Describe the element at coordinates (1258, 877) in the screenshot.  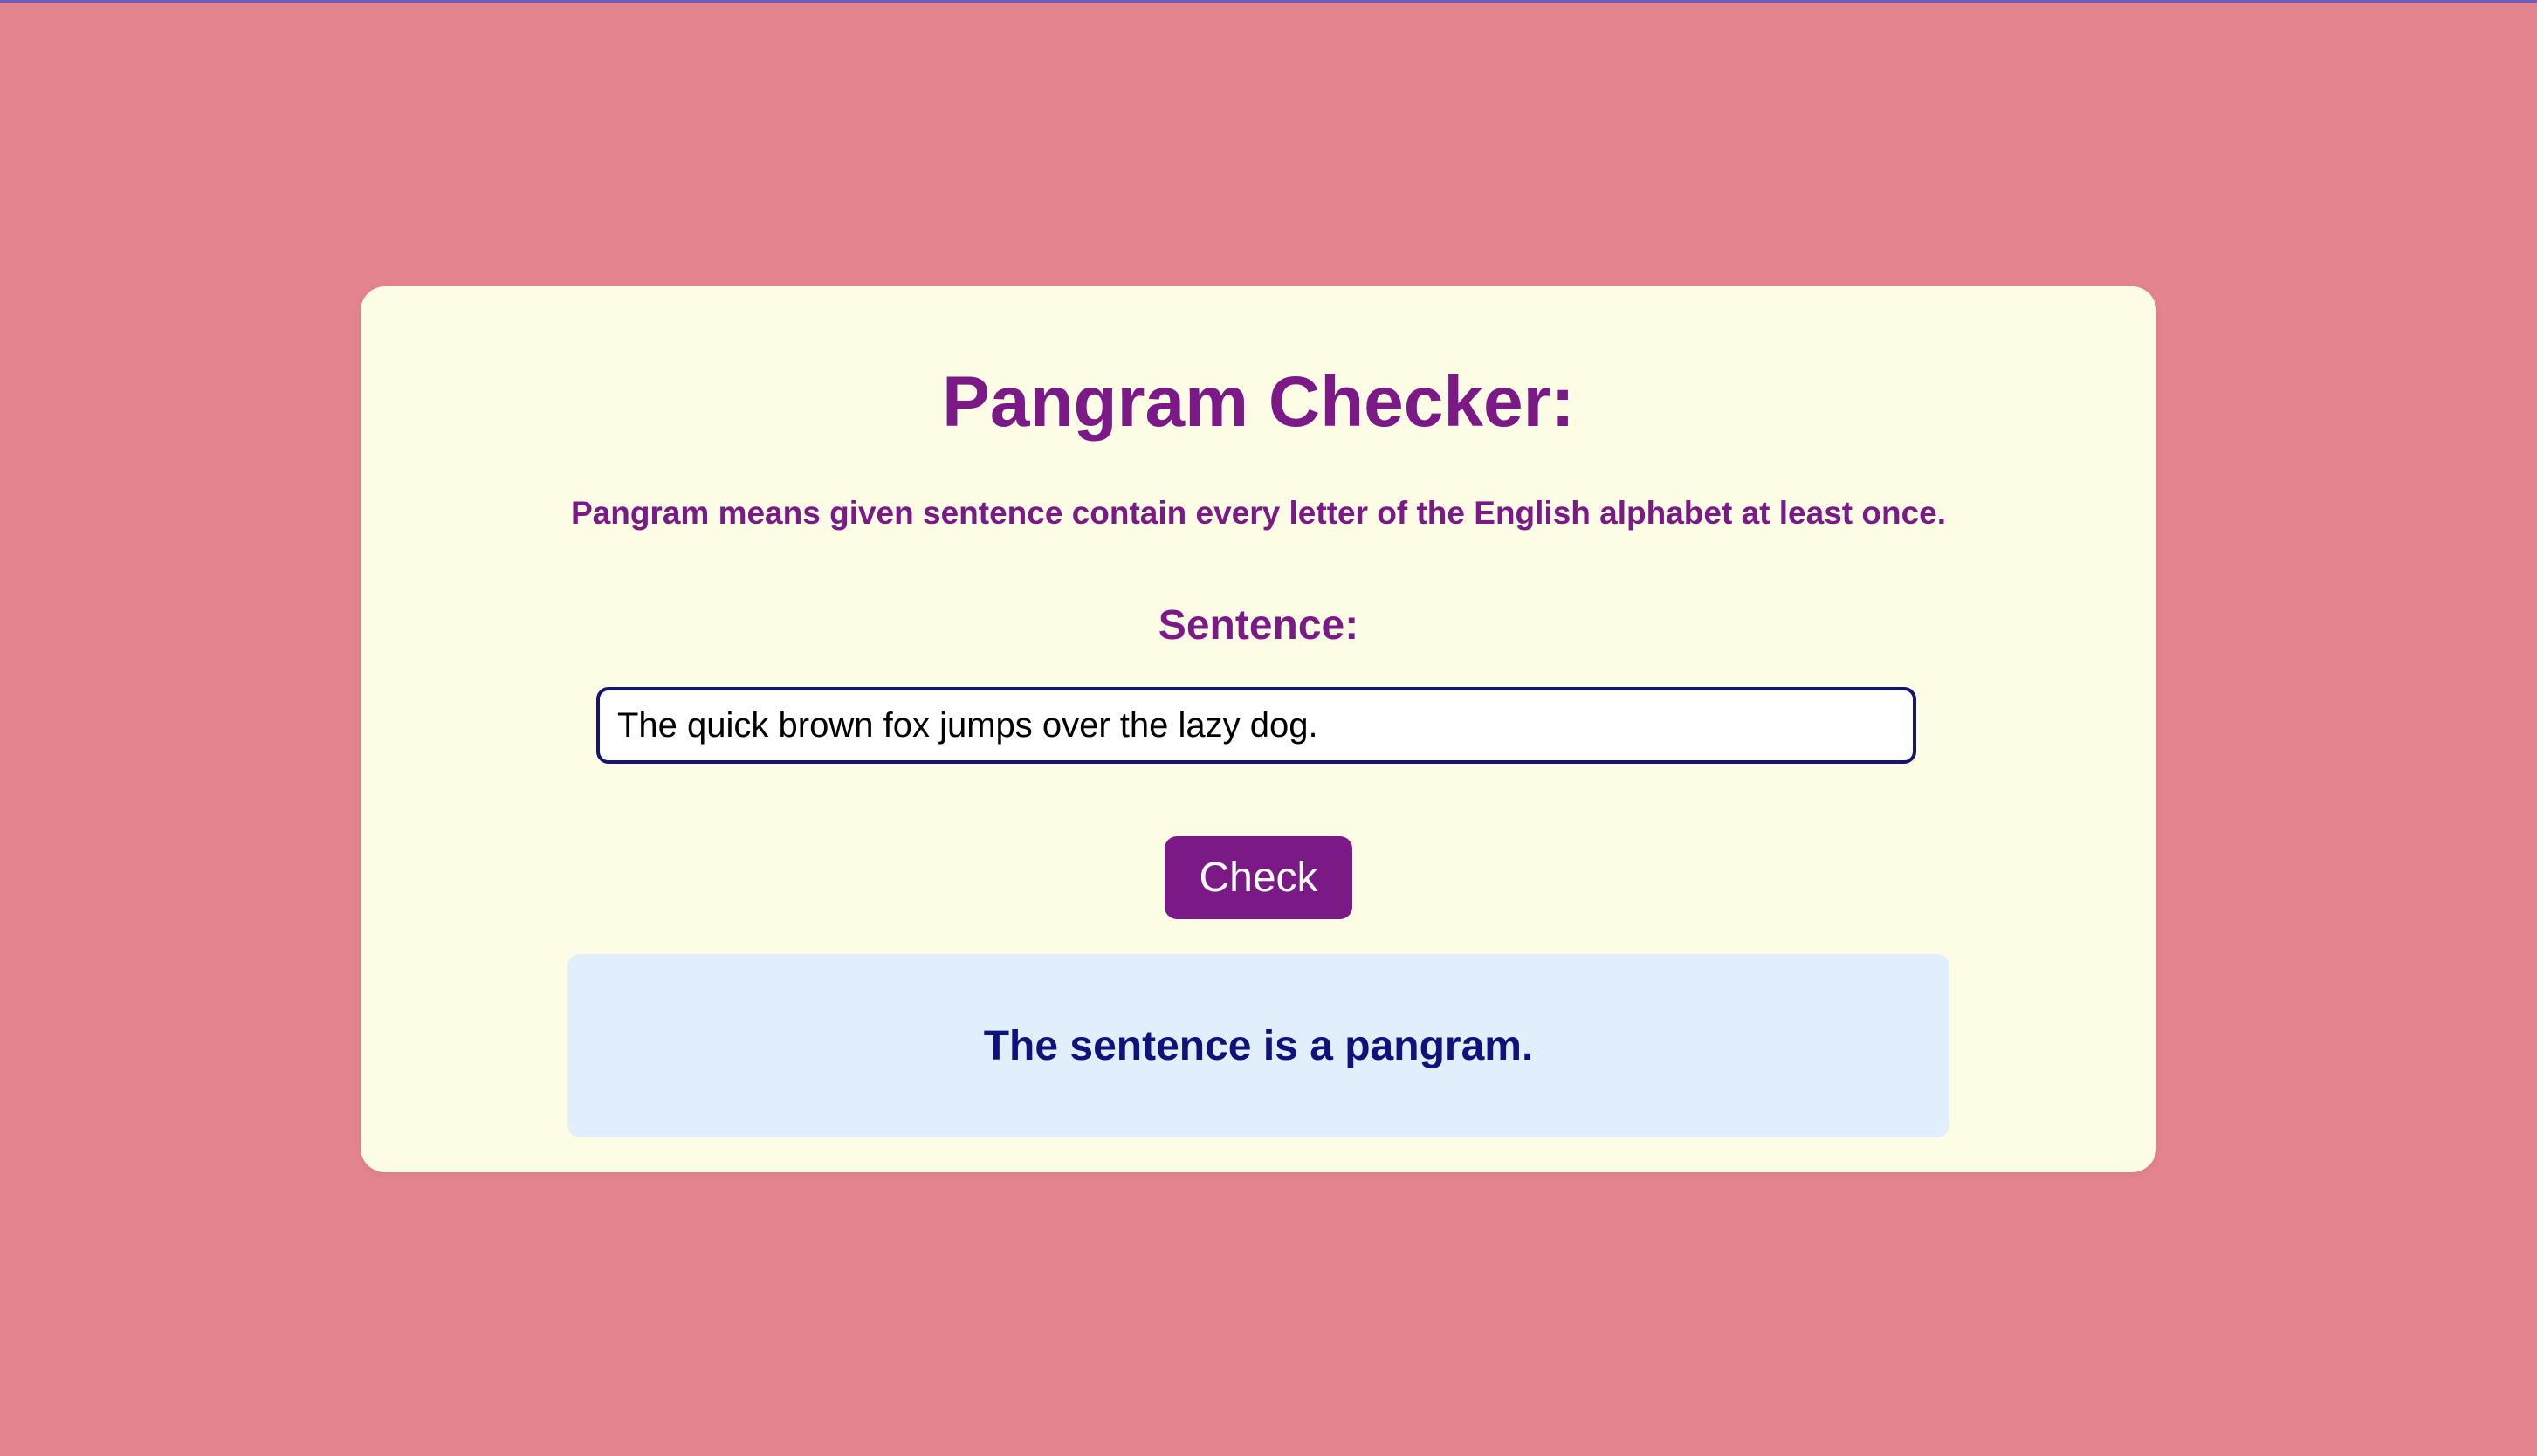
I see `check-button: Check` at that location.